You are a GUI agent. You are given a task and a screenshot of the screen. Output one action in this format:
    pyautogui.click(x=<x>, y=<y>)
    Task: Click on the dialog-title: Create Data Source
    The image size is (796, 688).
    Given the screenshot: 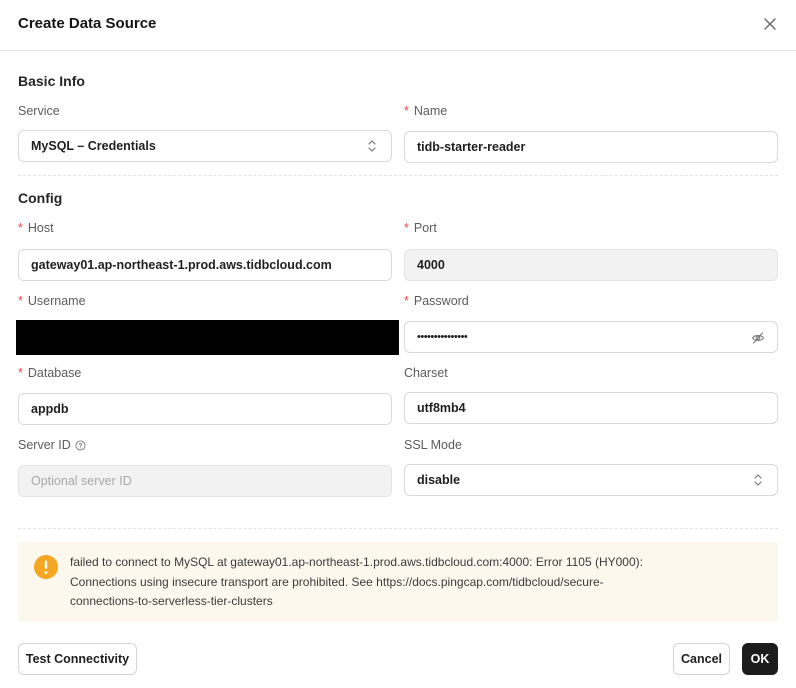 What is the action you would take?
    pyautogui.click(x=87, y=23)
    